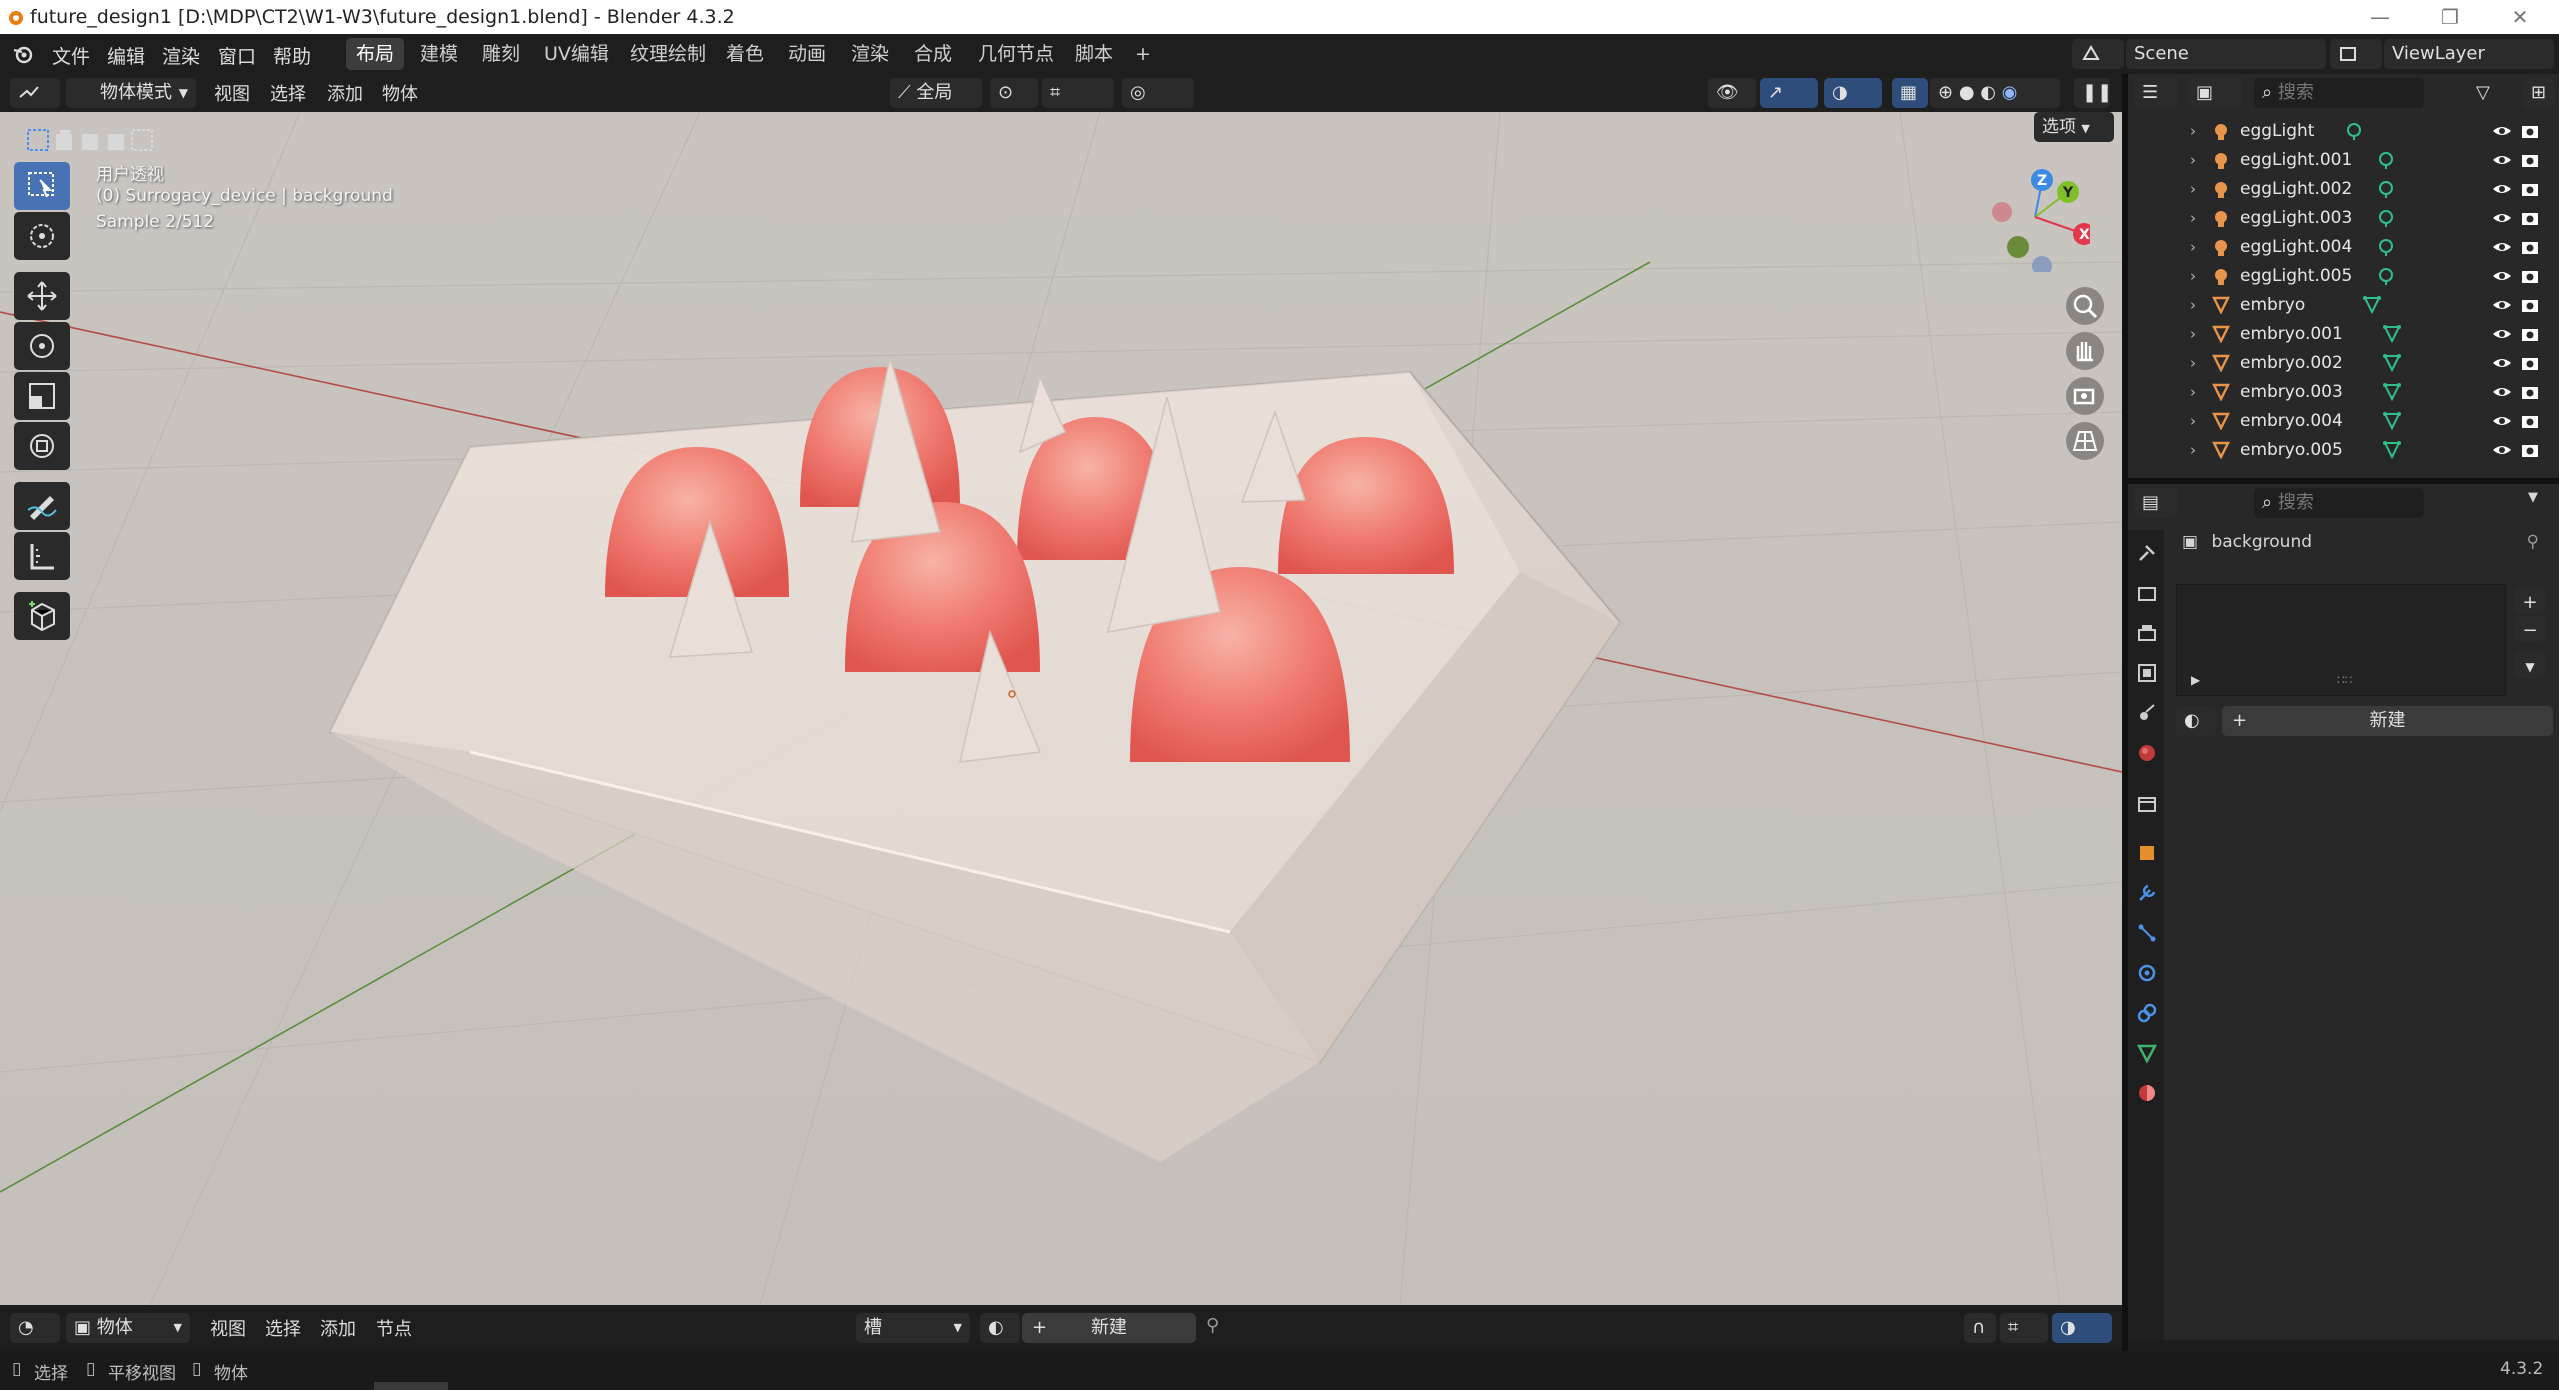 The width and height of the screenshot is (2559, 1390). What do you see at coordinates (2296, 247) in the screenshot?
I see `outliner-item-name: eggLight.004` at bounding box center [2296, 247].